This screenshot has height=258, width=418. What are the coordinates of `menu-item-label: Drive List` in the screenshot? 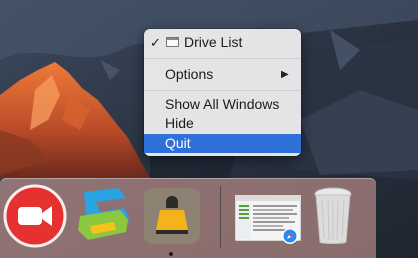 It's located at (213, 42).